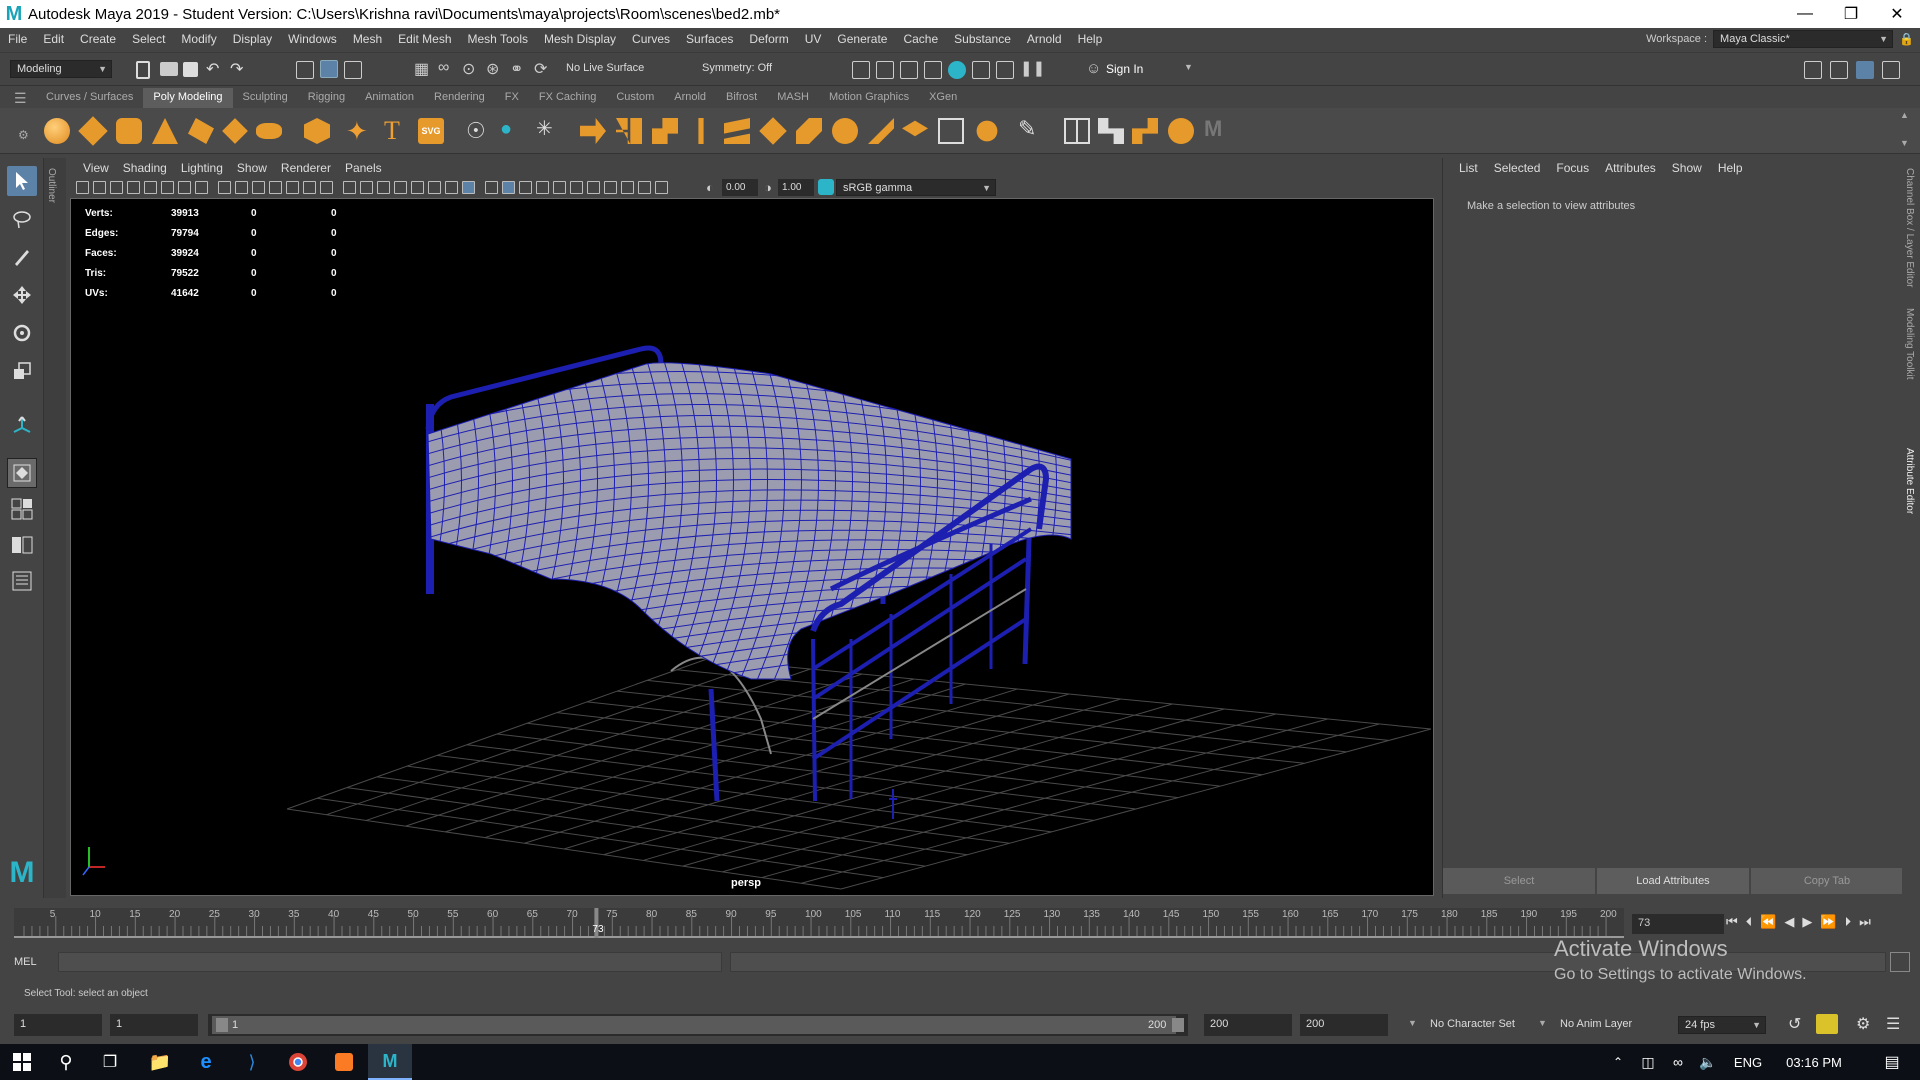 Image resolution: width=1920 pixels, height=1080 pixels. Describe the element at coordinates (881, 131) in the screenshot. I see `append-polygon-icon` at that location.